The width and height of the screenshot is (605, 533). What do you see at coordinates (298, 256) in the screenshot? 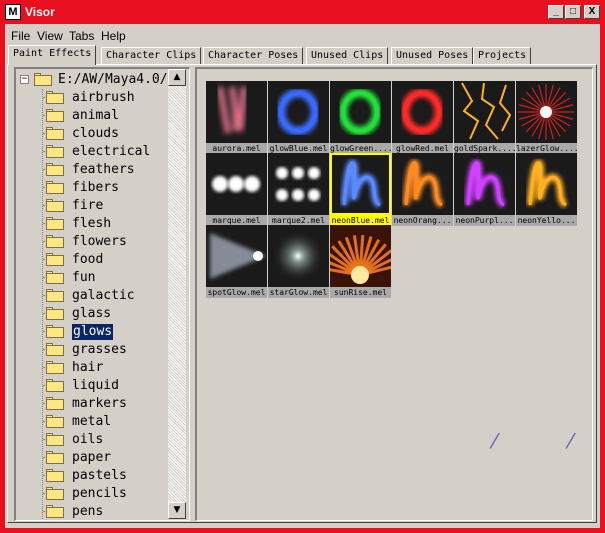
I see `star-glow-icon` at bounding box center [298, 256].